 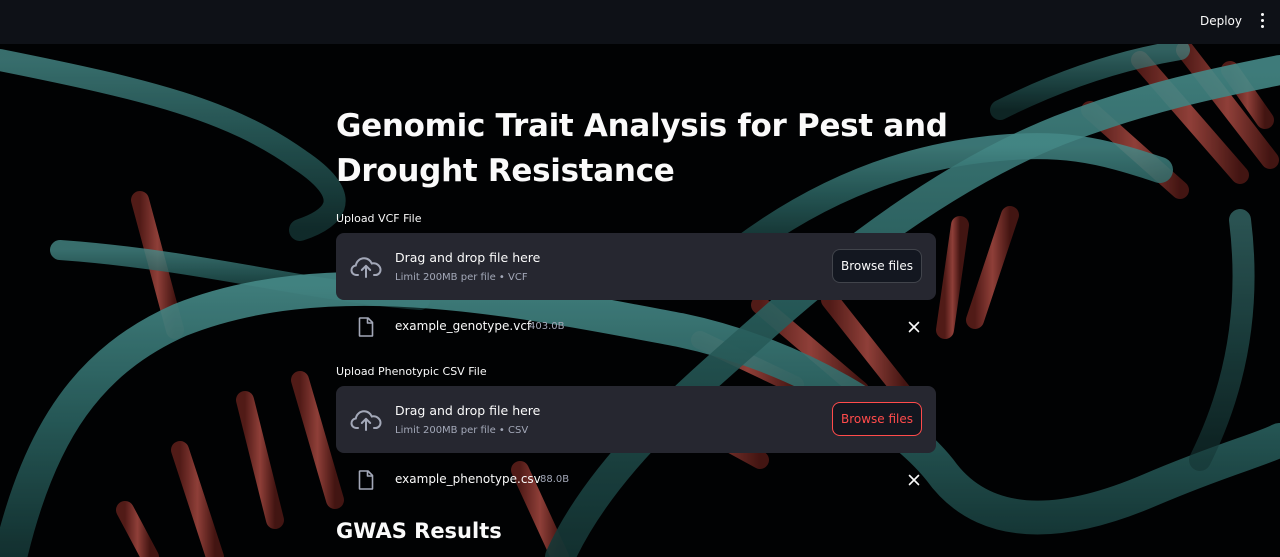 I want to click on vcf-browse-files-button: Browse files, so click(x=877, y=266).